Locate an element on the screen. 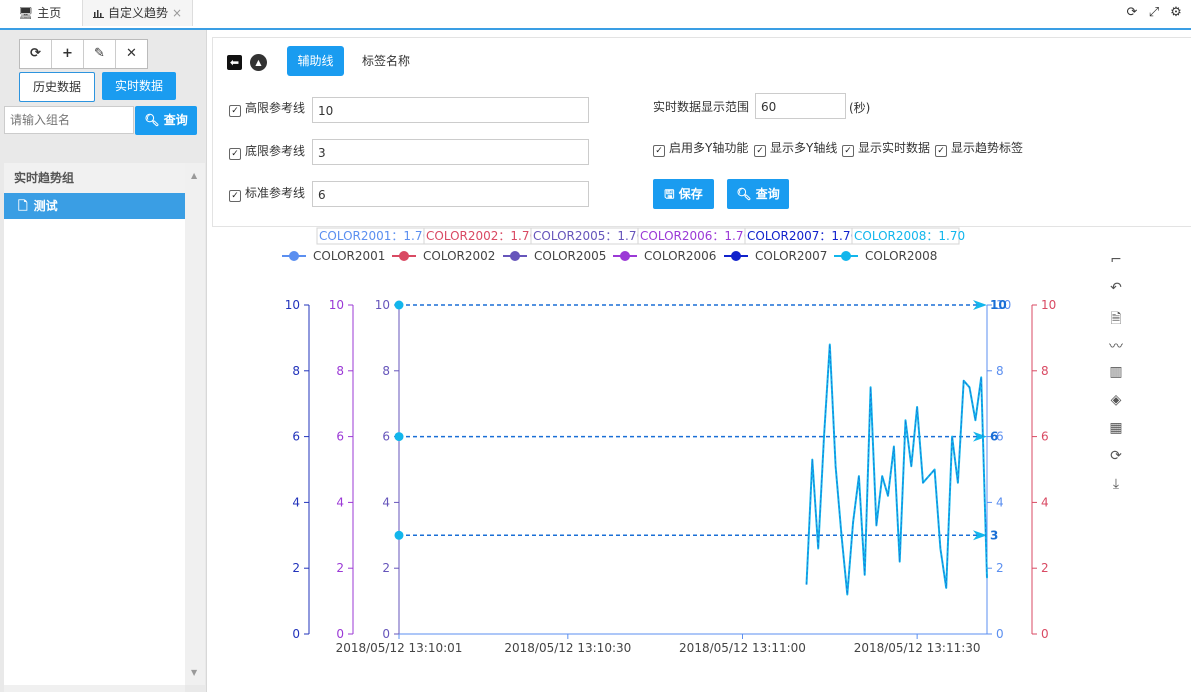 The image size is (1191, 695). data-label-text: COLOR2008：1.70 is located at coordinates (909, 236).